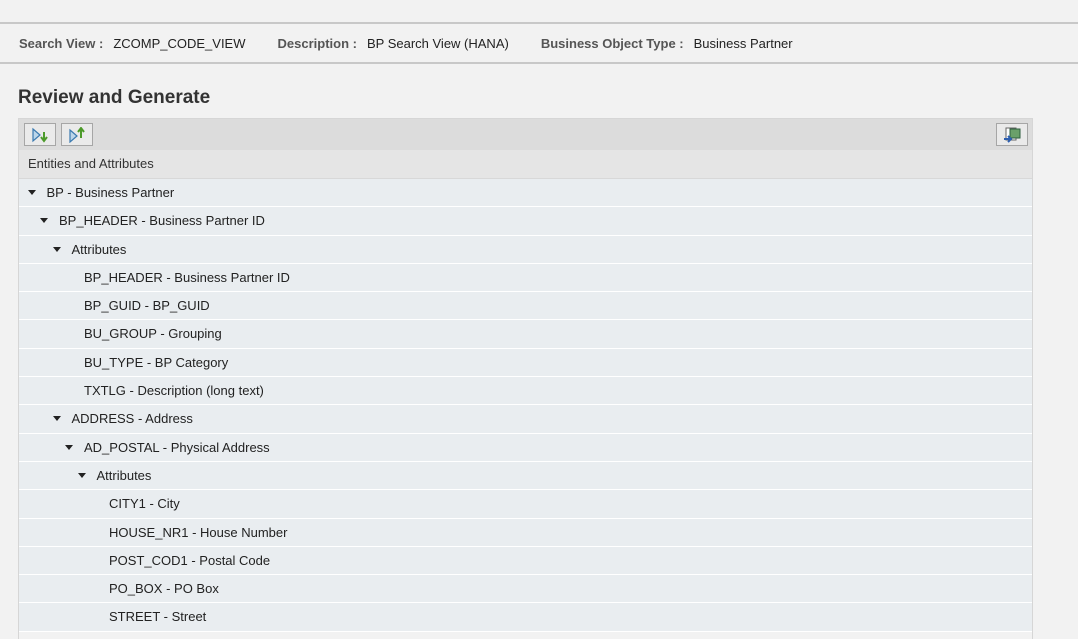 The image size is (1078, 639). What do you see at coordinates (525, 617) in the screenshot?
I see `tree-leaf-row: STREET - Street` at bounding box center [525, 617].